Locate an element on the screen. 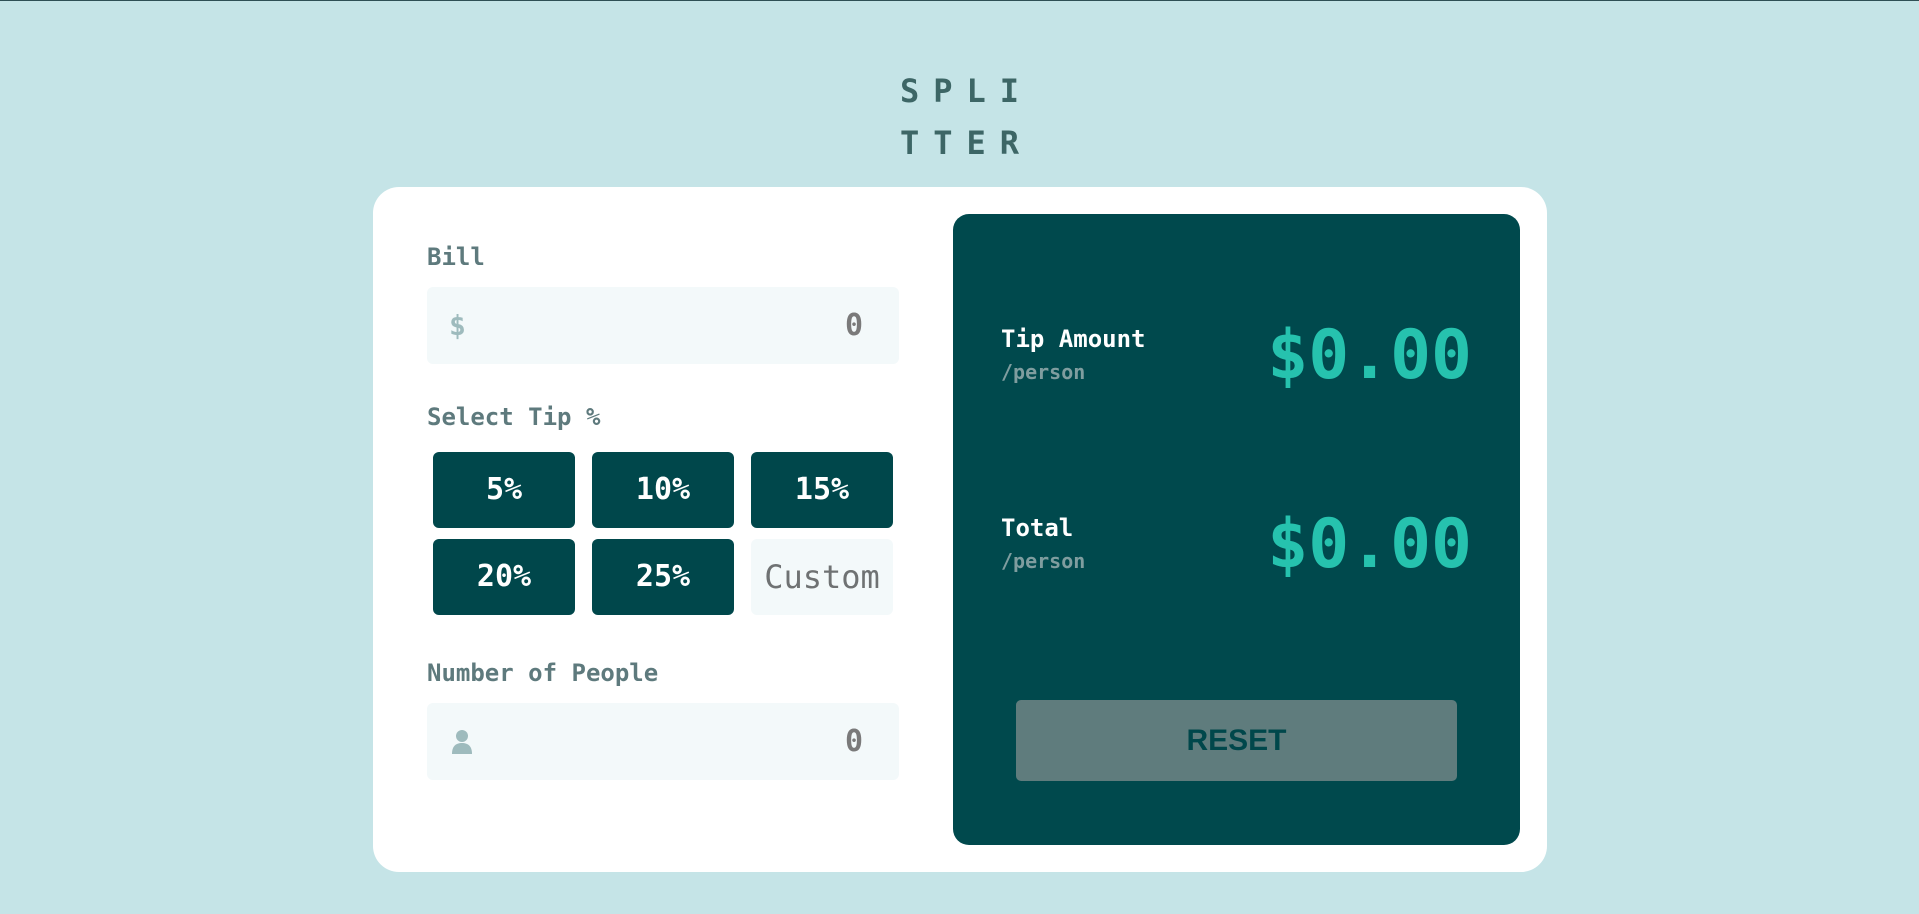 Image resolution: width=1919 pixels, height=914 pixels. tip-button-25: 25% is located at coordinates (663, 577).